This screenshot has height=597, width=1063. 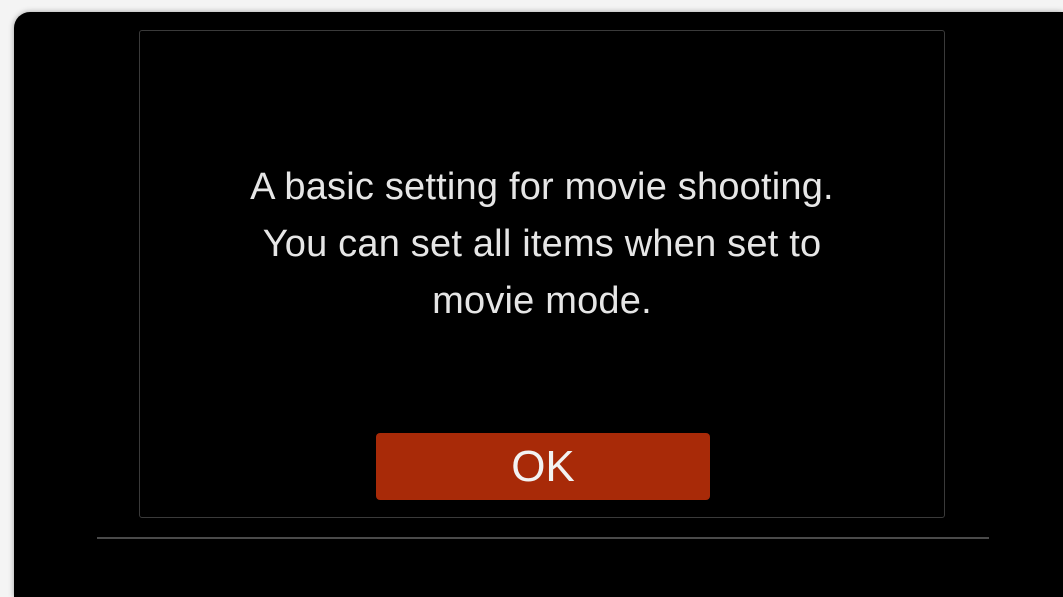 I want to click on dialog-message-line-2: You can set all items when set to, so click(x=542, y=244).